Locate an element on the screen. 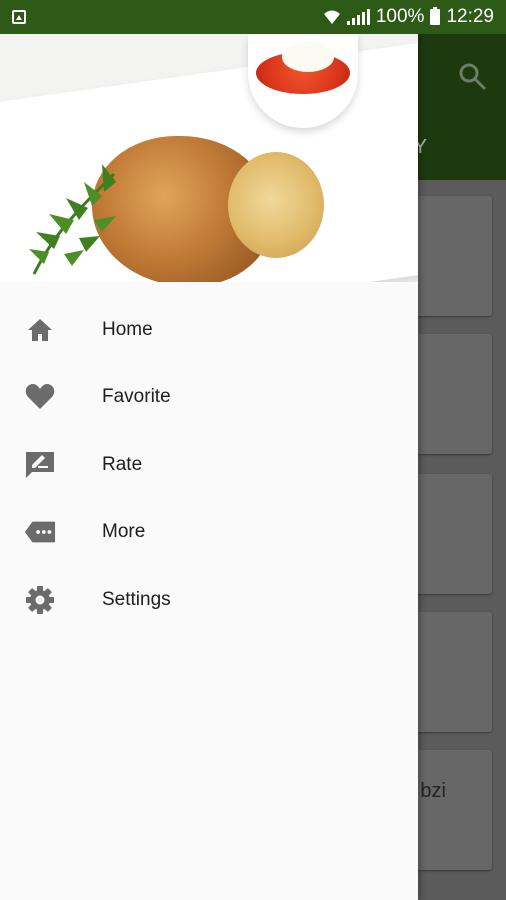 The height and width of the screenshot is (900, 506). home-icon is located at coordinates (40, 330).